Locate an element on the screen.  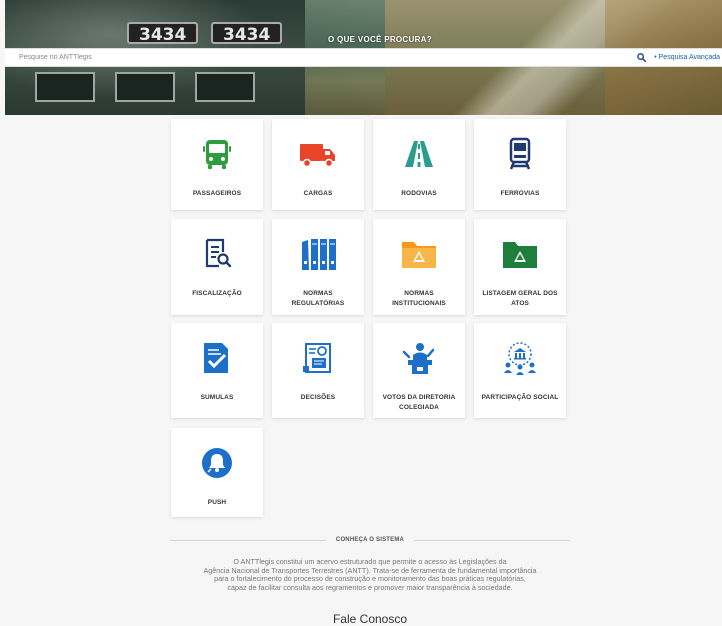
tile-decisoes: DECISÕES is located at coordinates (318, 370).